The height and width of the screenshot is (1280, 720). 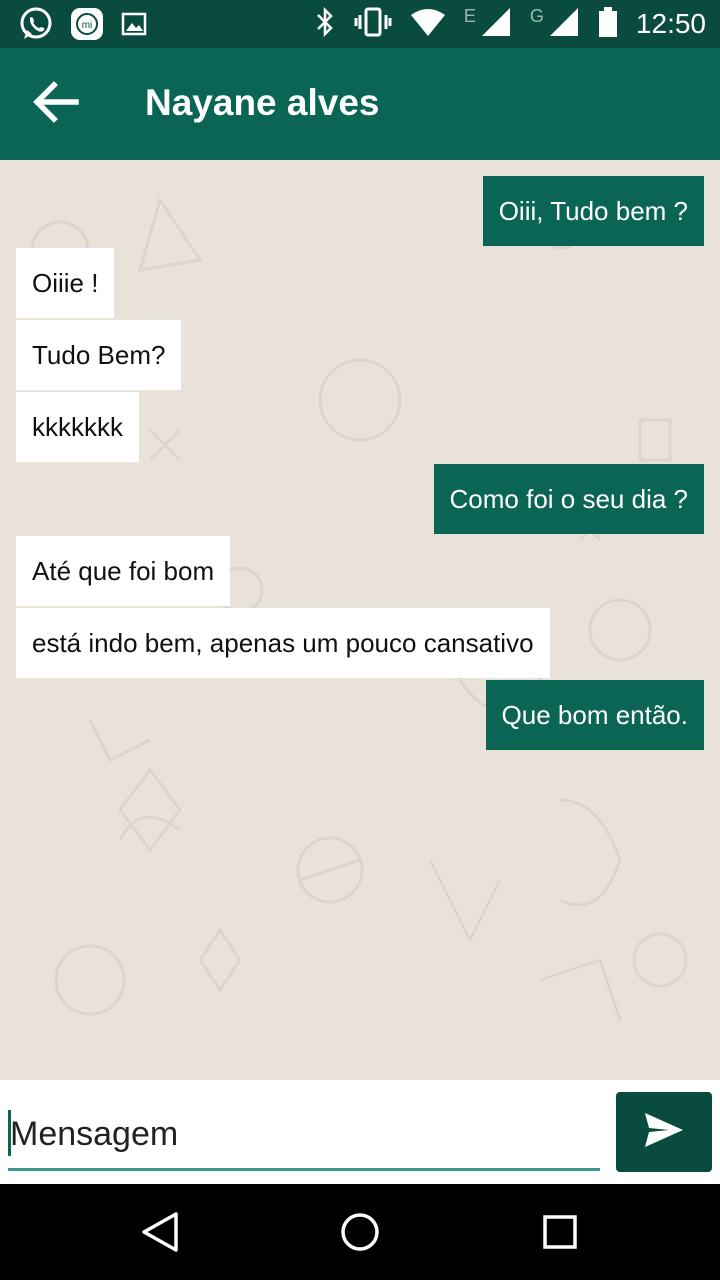 I want to click on message-incoming: Oiiie !, so click(x=65, y=283).